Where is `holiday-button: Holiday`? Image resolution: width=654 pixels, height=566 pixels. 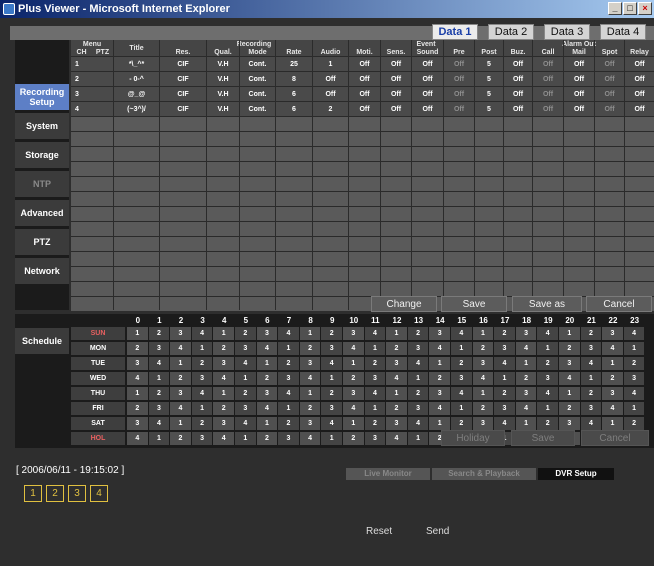
holiday-button: Holiday is located at coordinates (473, 438).